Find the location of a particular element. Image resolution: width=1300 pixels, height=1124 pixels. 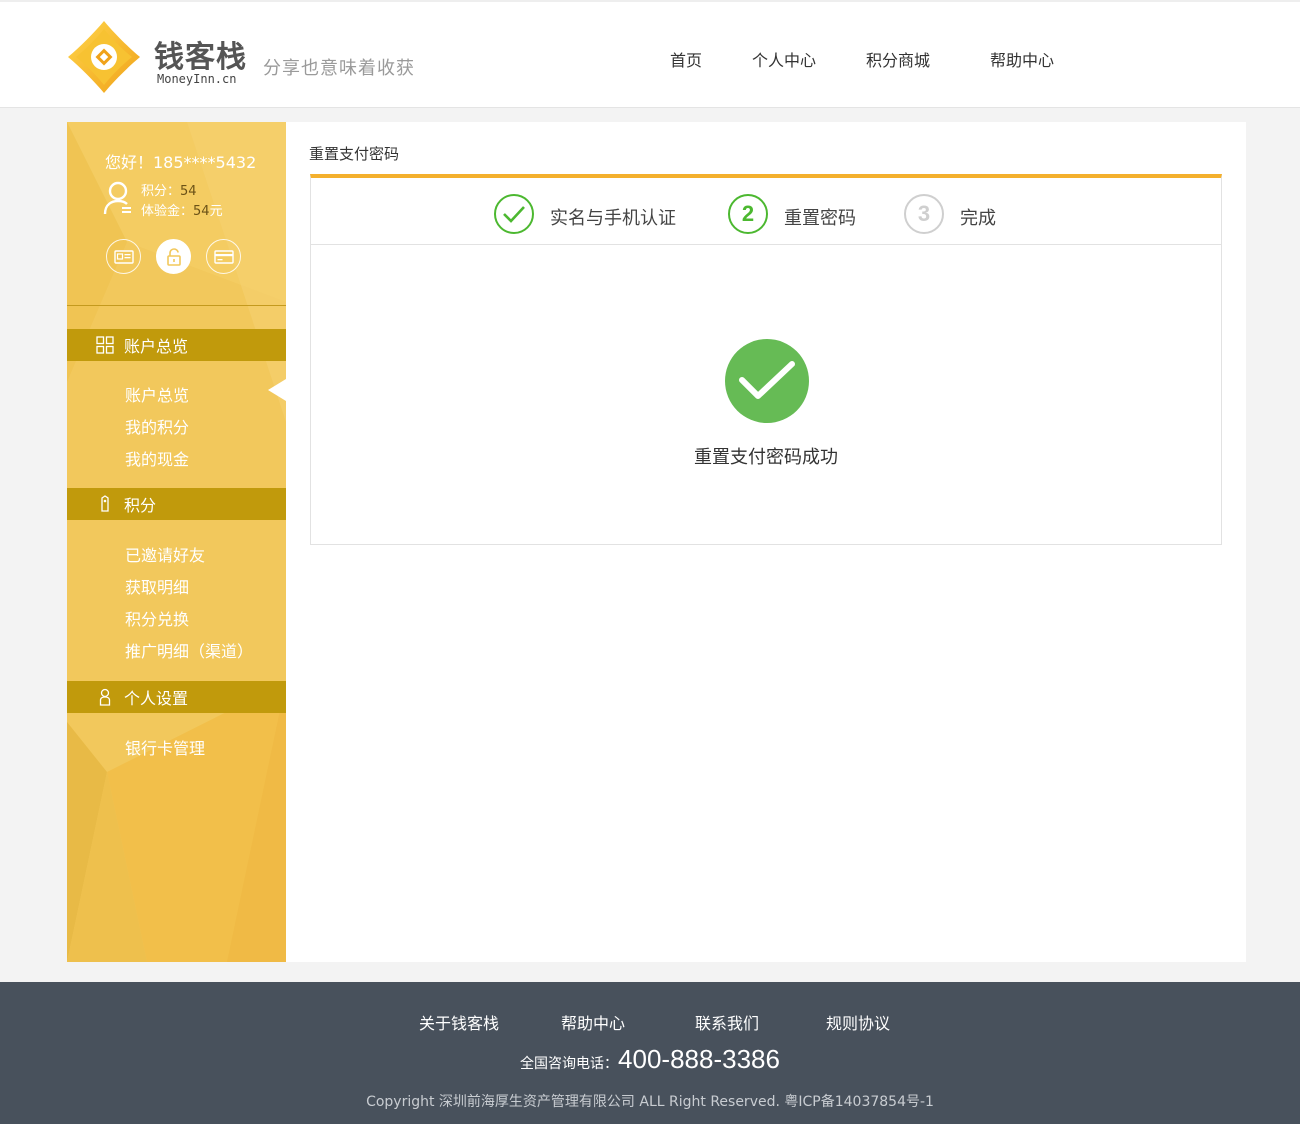

brand-name: 钱客栈 is located at coordinates (200, 57).